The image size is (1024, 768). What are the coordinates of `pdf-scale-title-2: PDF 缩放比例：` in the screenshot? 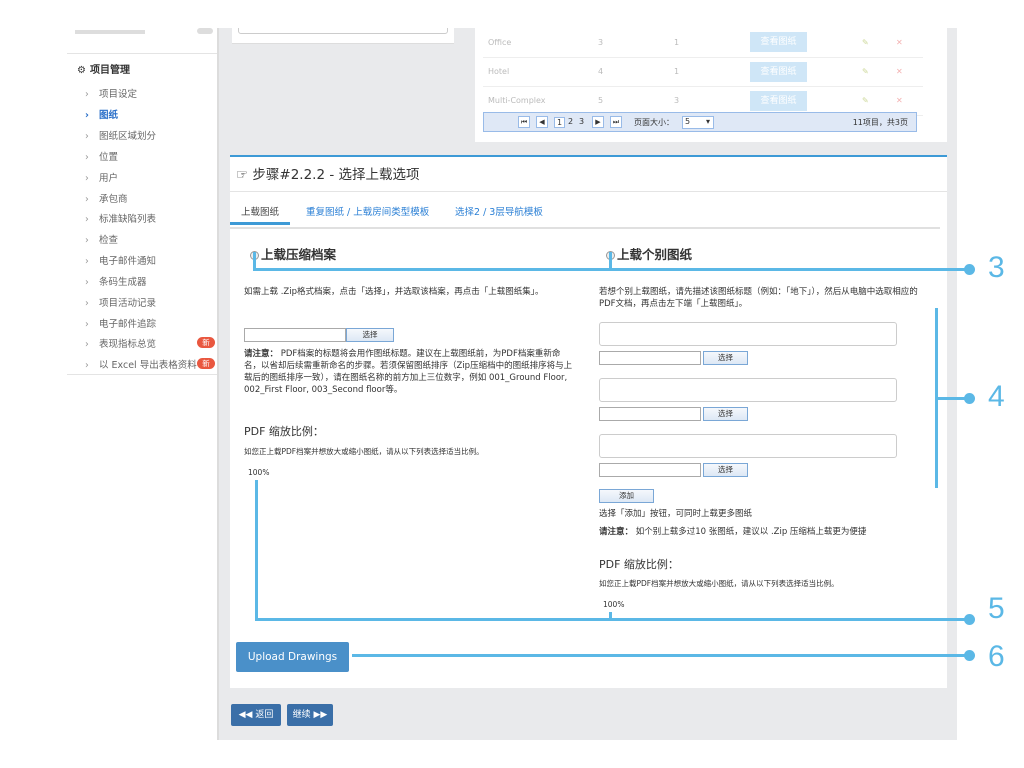 It's located at (639, 564).